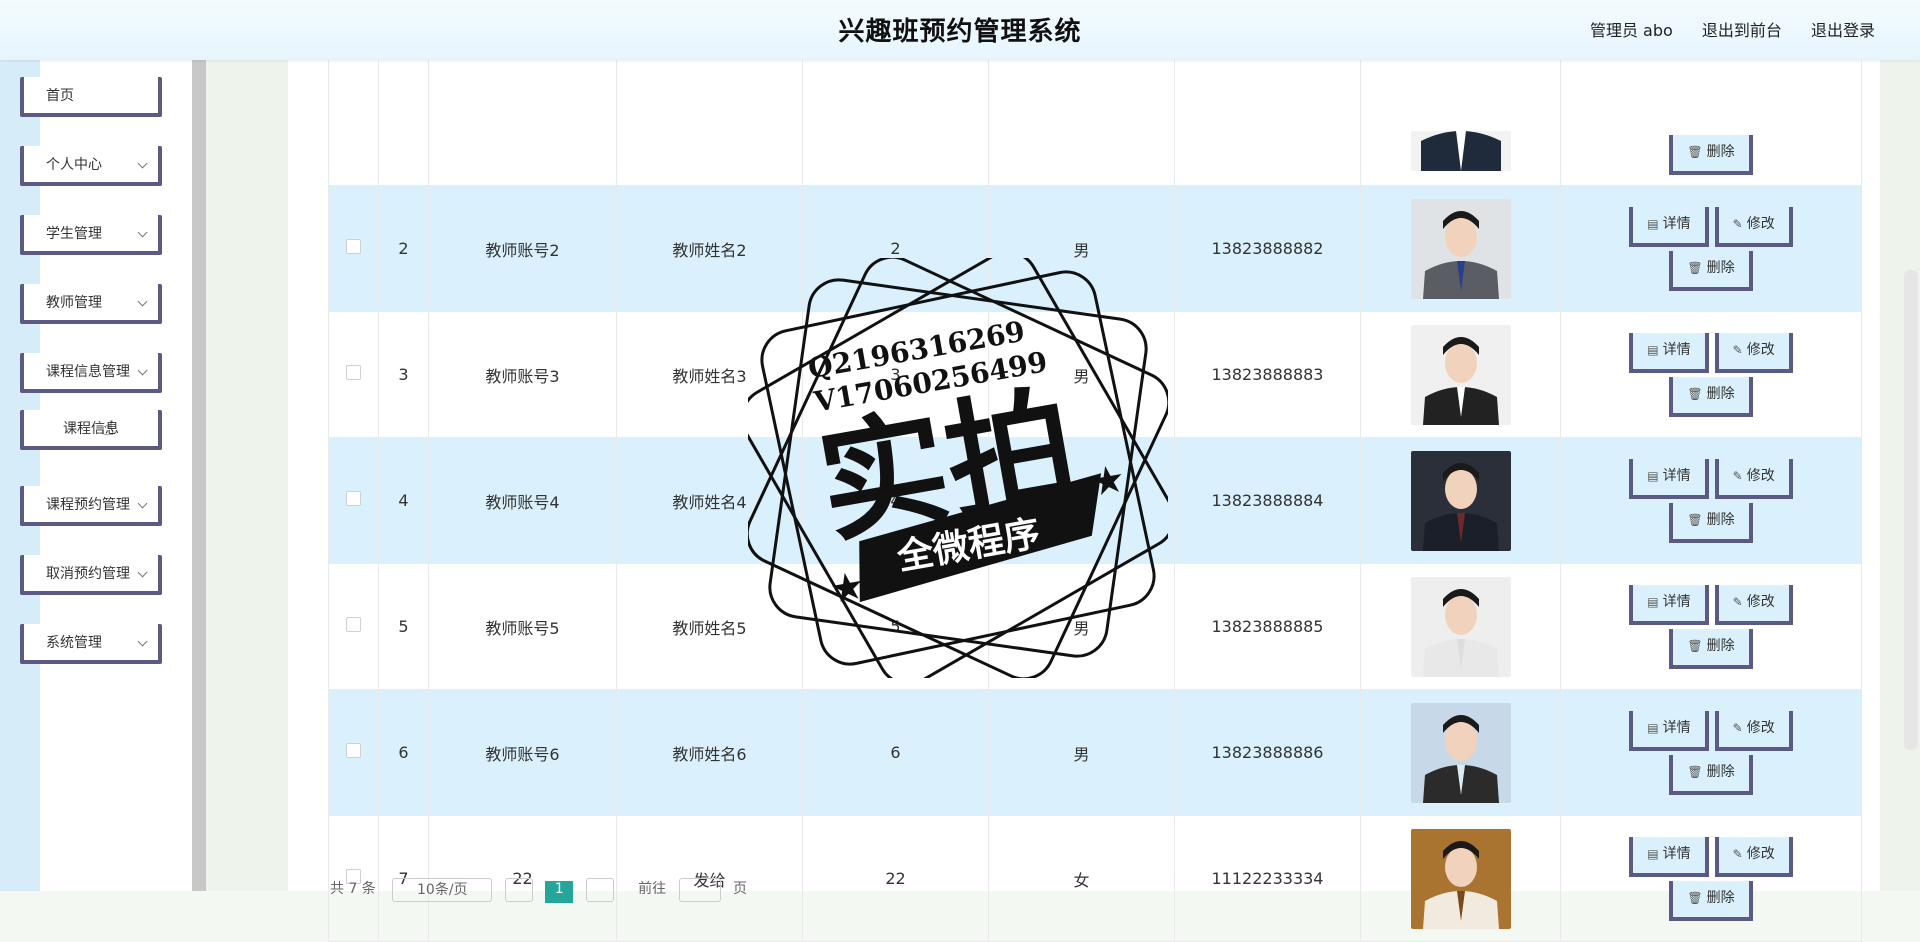  Describe the element at coordinates (199, 475) in the screenshot. I see `sidebar-scrollbar` at that location.